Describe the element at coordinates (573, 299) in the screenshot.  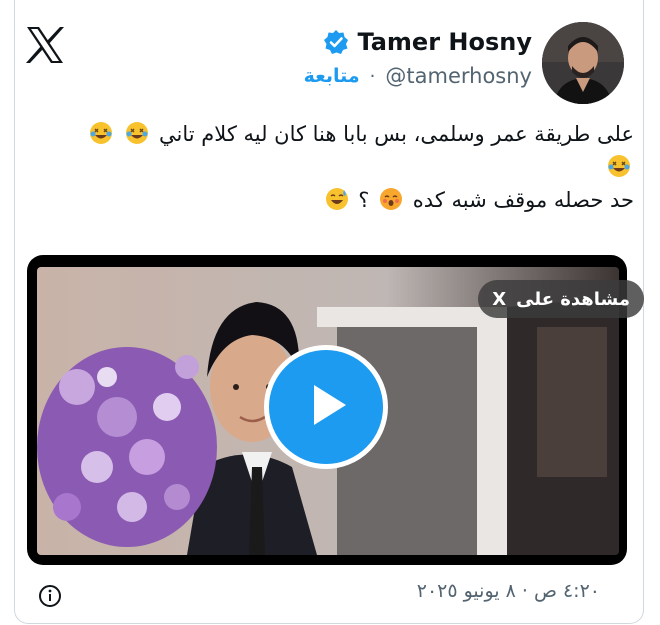
I see `watch-on-x-label: مشاهدة على` at that location.